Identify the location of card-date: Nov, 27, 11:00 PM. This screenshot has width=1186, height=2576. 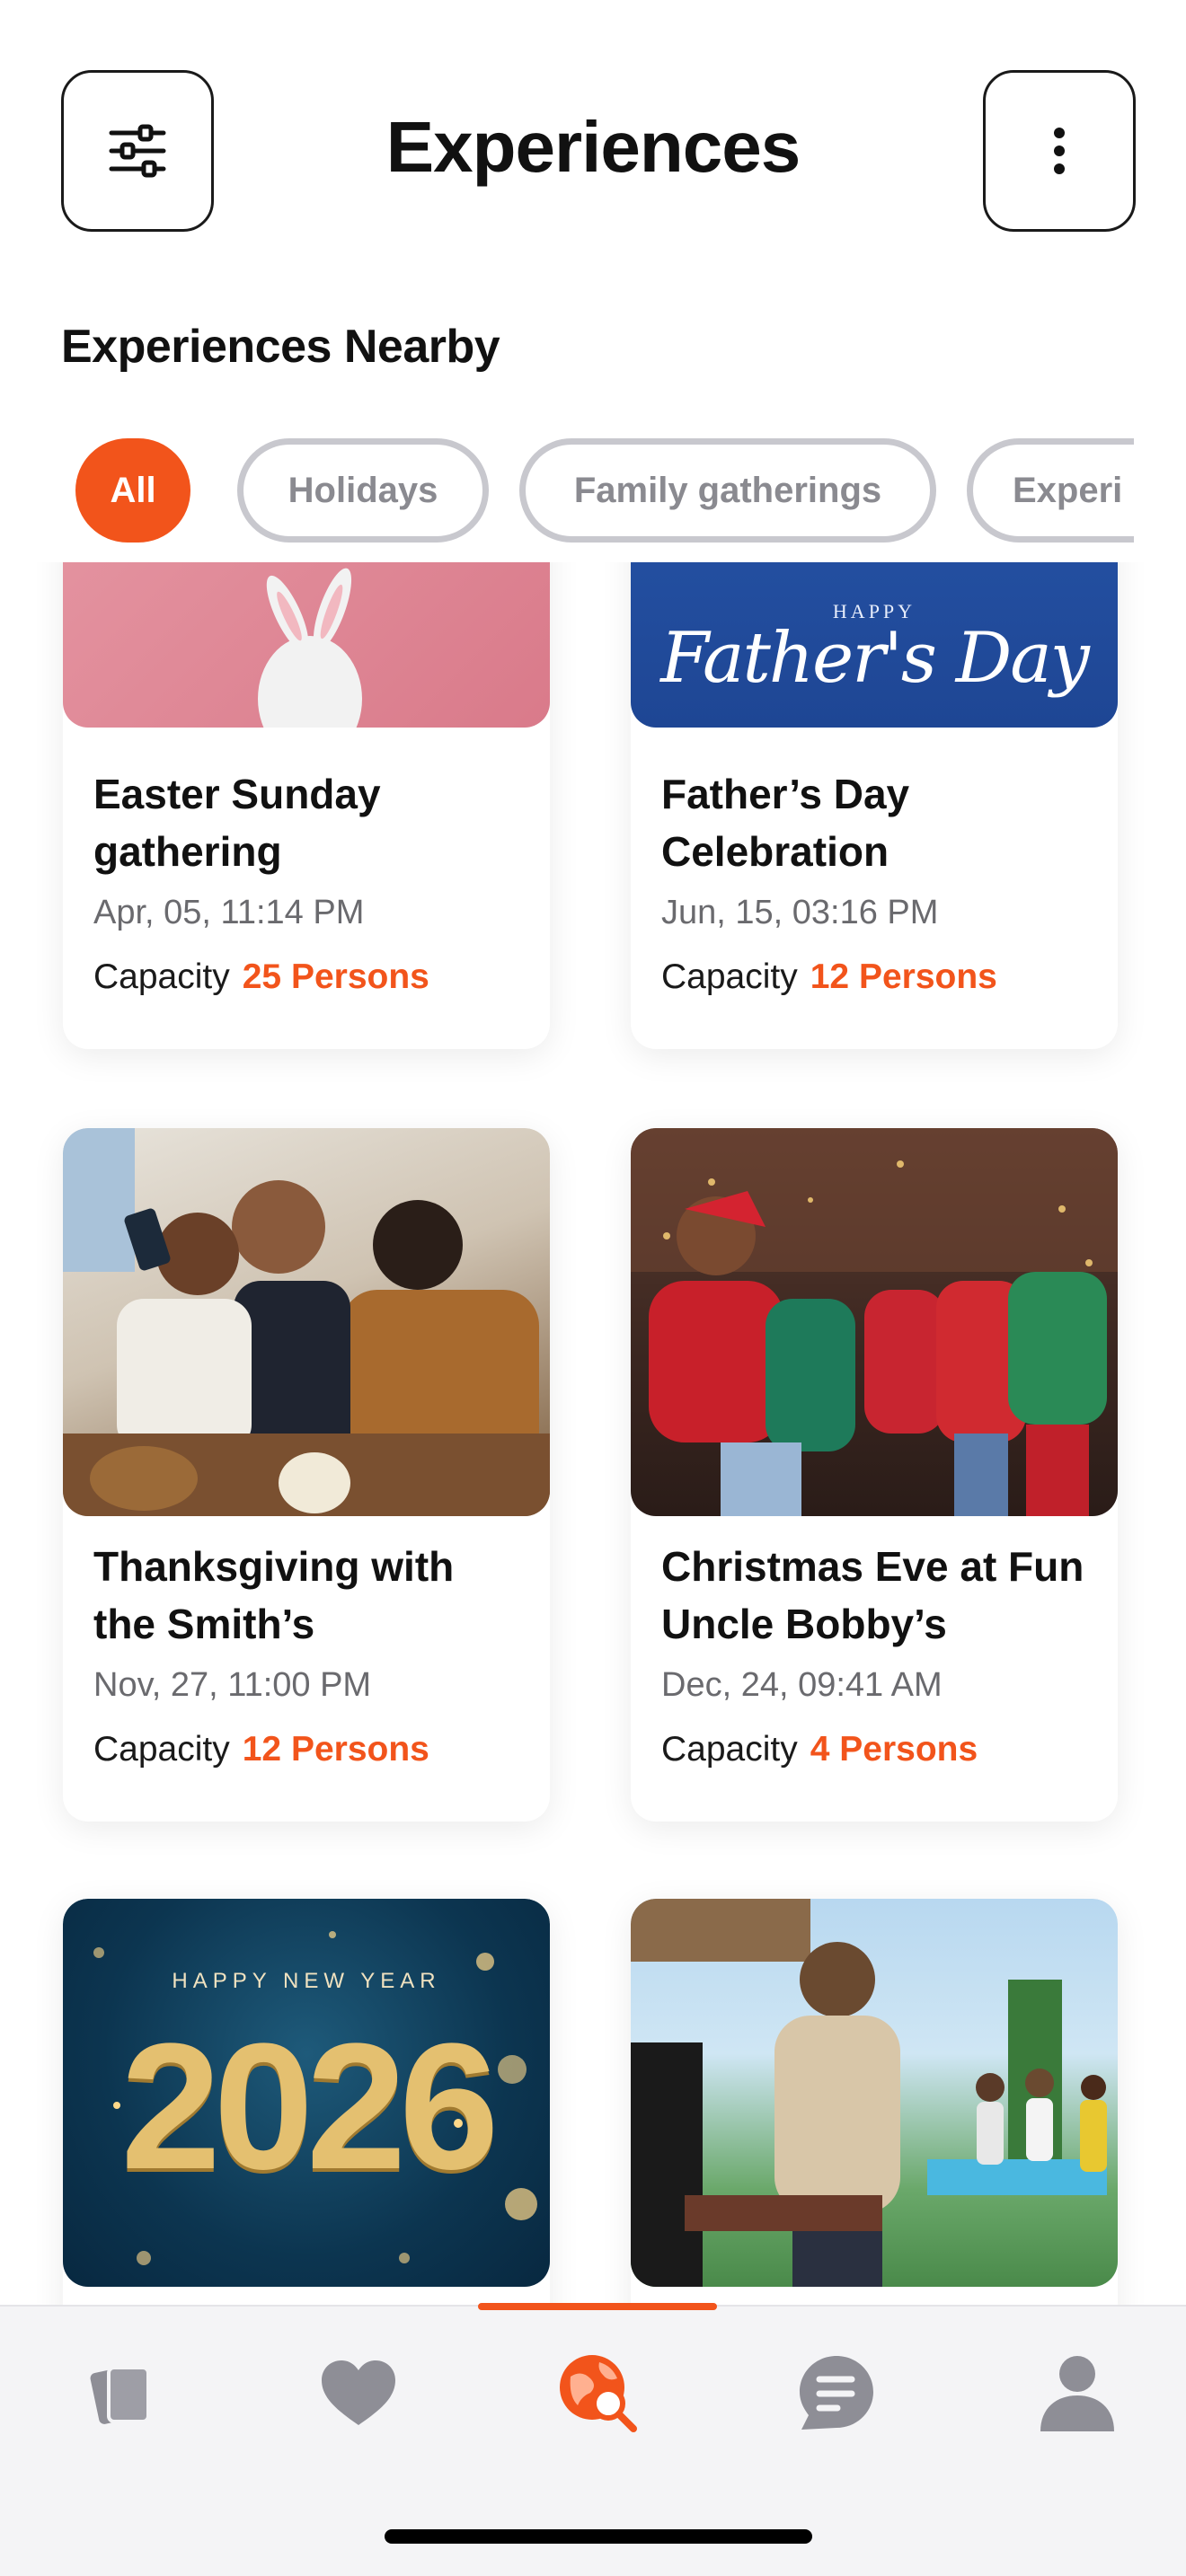
(232, 1685).